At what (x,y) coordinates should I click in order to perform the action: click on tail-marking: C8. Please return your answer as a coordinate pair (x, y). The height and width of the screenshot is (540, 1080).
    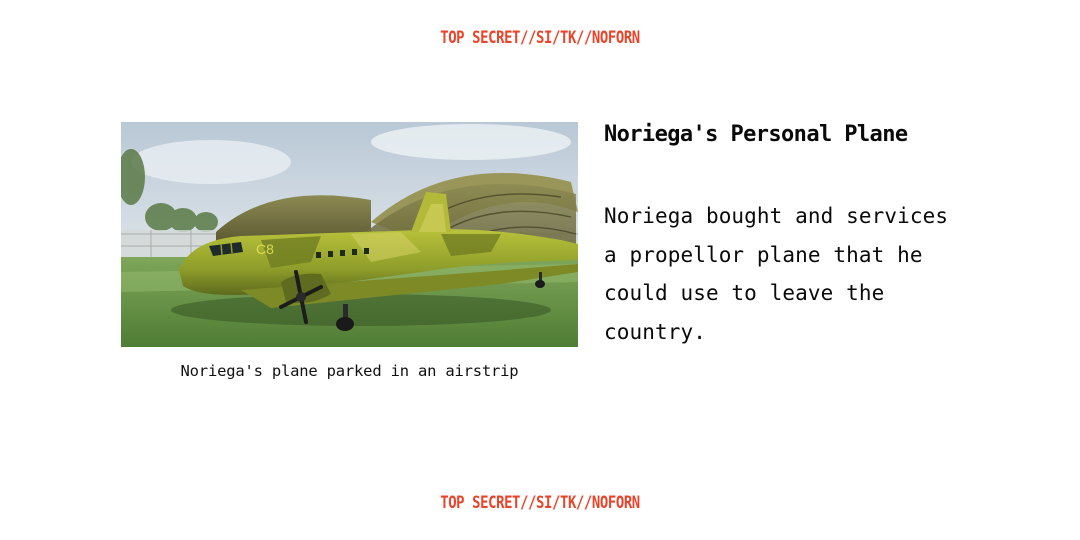
    Looking at the image, I should click on (265, 249).